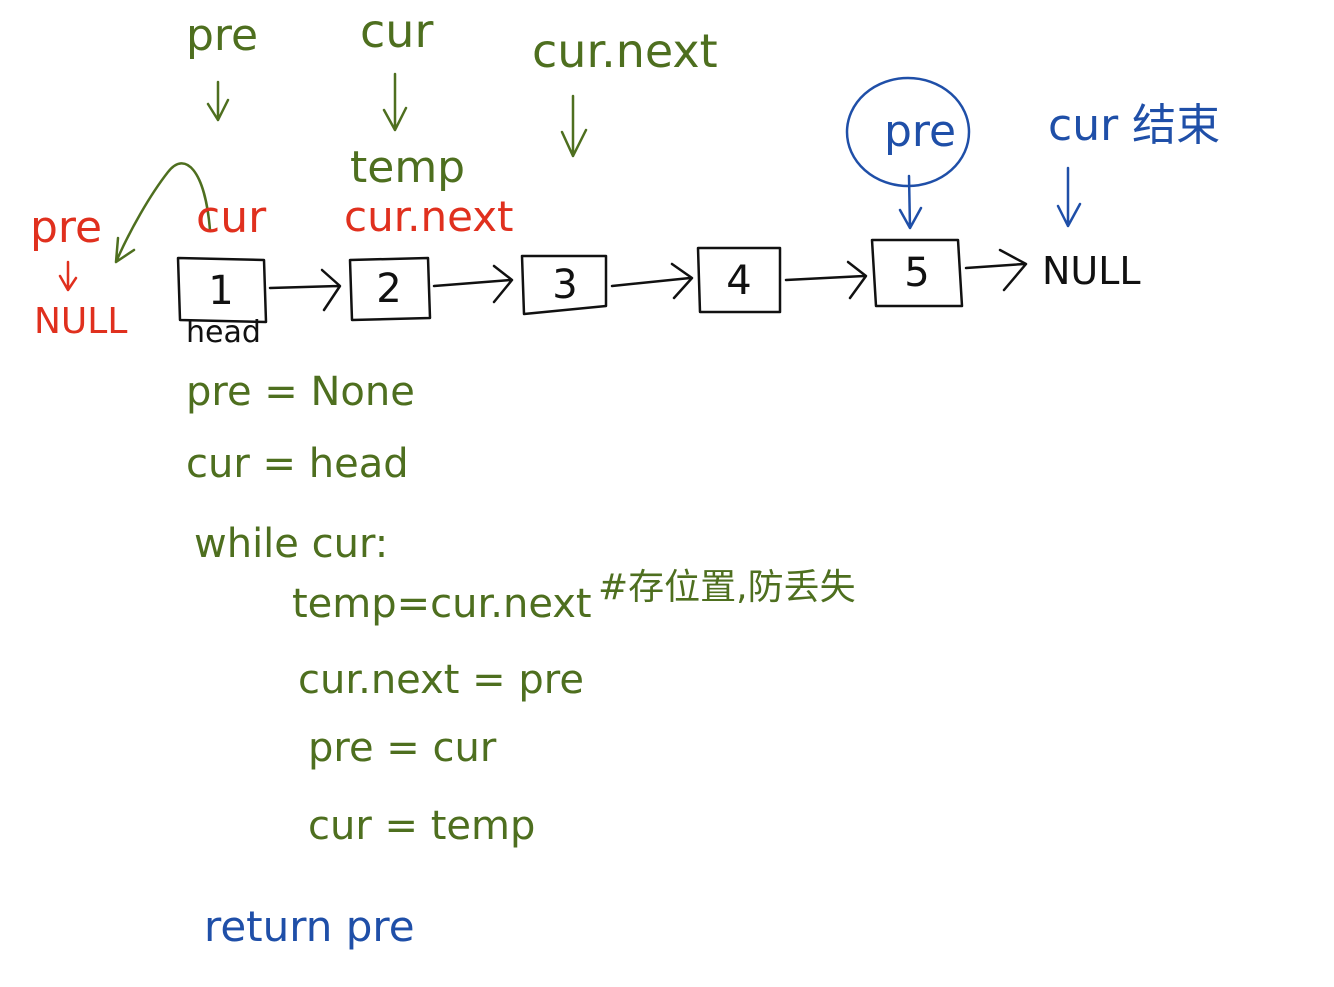 The image size is (1334, 987). Describe the element at coordinates (222, 35) in the screenshot. I see `label-pre-top: pre` at that location.